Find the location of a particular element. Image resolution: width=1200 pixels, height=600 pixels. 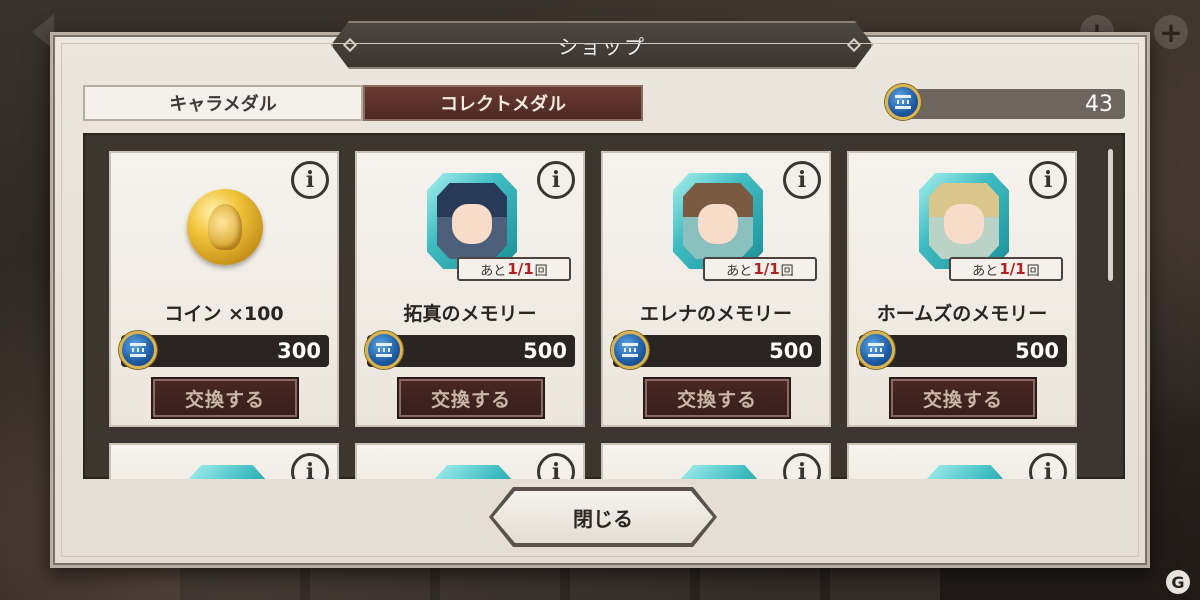

dialog-title: ショップ is located at coordinates (602, 46).